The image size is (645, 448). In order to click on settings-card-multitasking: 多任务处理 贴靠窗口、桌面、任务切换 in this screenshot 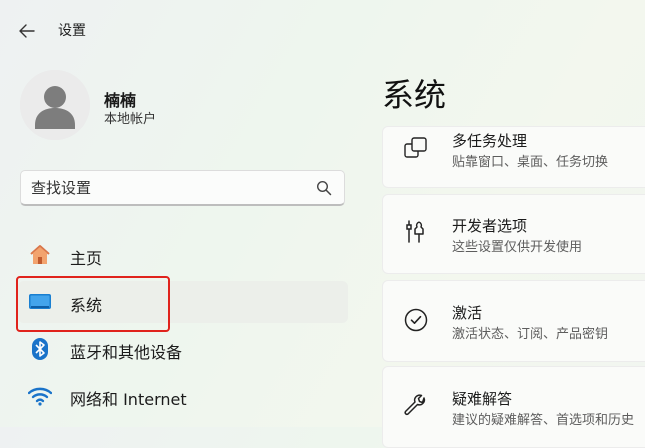, I will do `click(513, 157)`.